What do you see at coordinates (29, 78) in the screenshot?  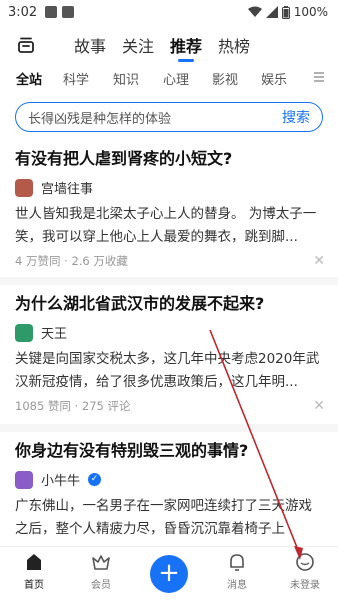 I see `category-all: 全站` at bounding box center [29, 78].